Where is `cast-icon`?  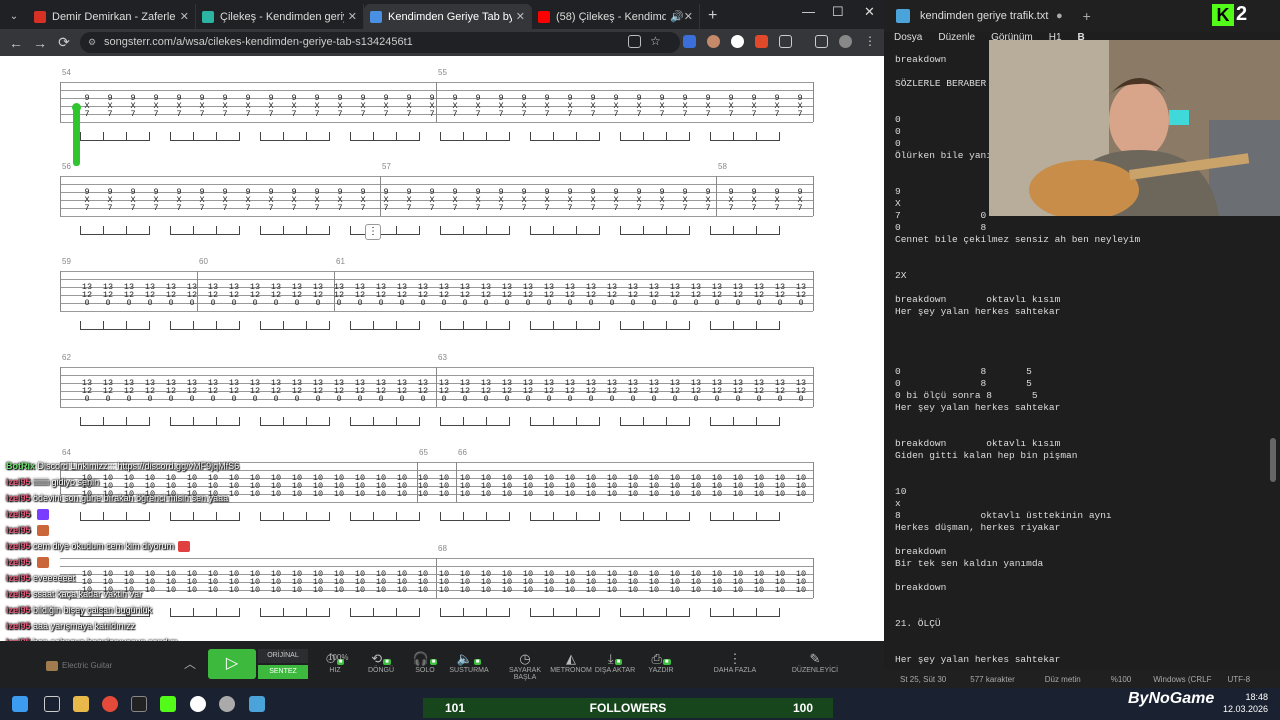 cast-icon is located at coordinates (634, 41).